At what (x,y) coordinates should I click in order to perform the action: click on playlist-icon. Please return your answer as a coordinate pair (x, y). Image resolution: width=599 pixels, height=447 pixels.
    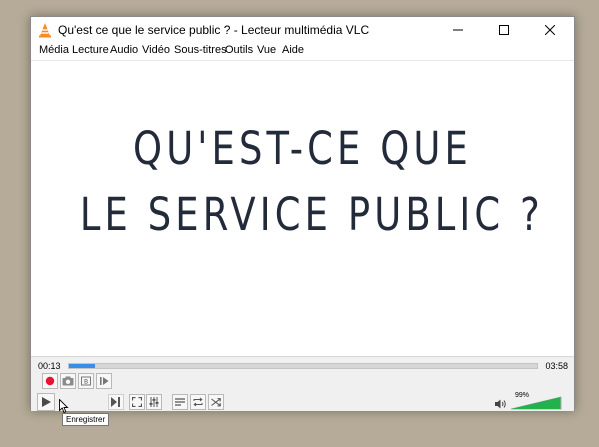
    Looking at the image, I should click on (180, 402).